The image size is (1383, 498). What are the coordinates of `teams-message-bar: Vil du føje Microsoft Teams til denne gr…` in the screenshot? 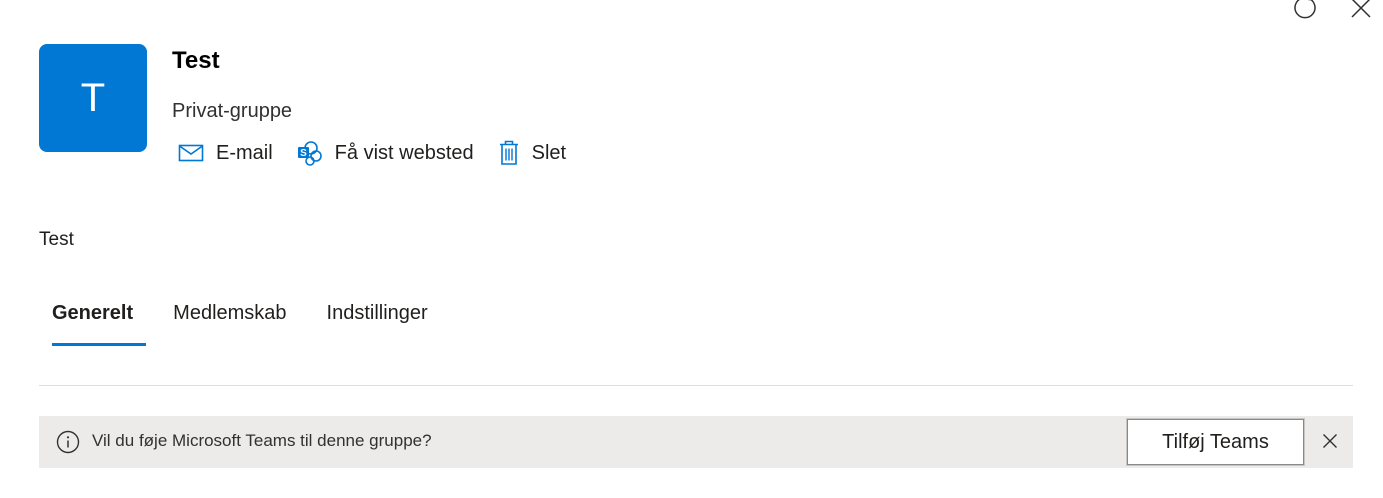 It's located at (696, 442).